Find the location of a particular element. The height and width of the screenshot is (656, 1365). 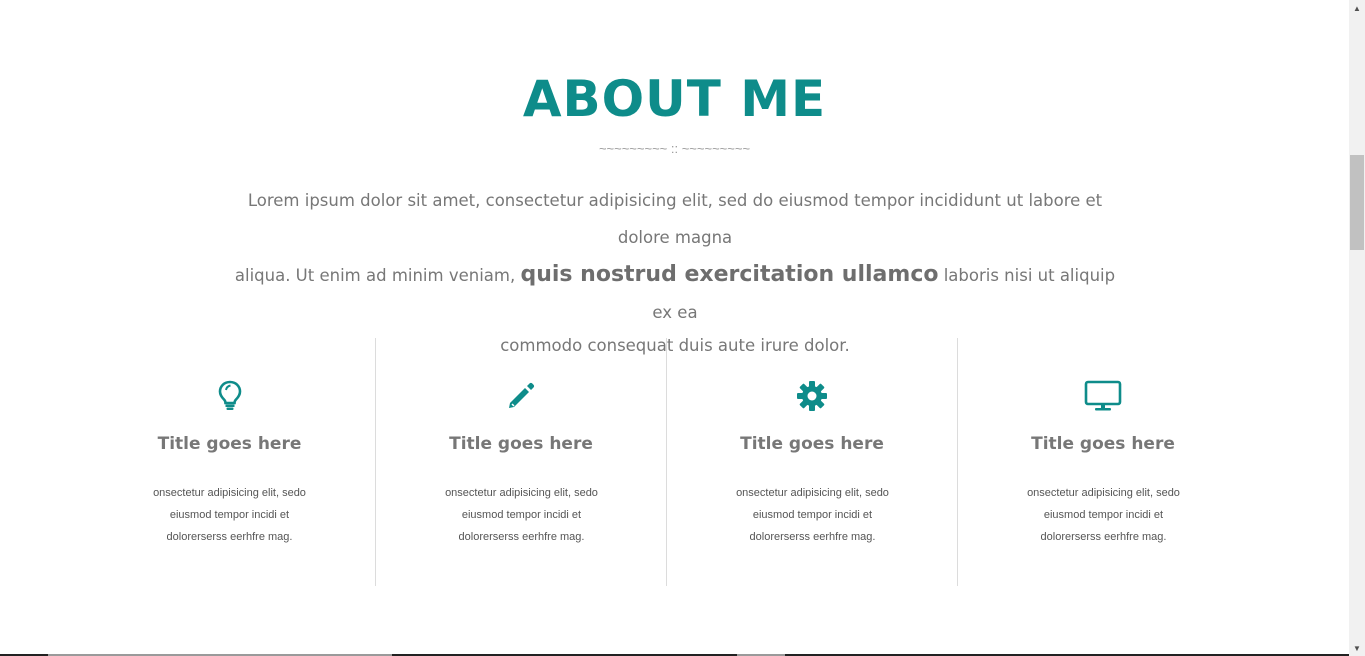

section-title: ABOUT ME is located at coordinates (674, 99).